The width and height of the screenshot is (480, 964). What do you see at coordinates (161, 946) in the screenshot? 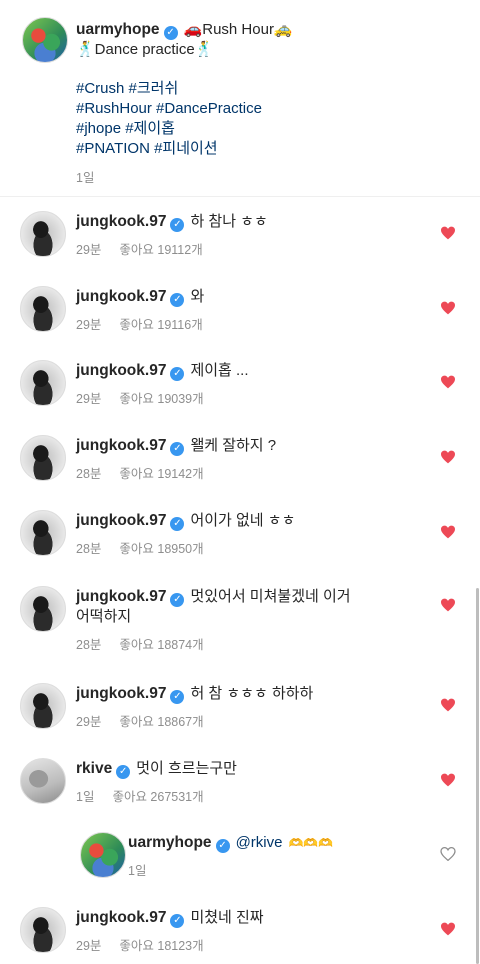
I see `comment-like-count: 좋아요 18123개` at bounding box center [161, 946].